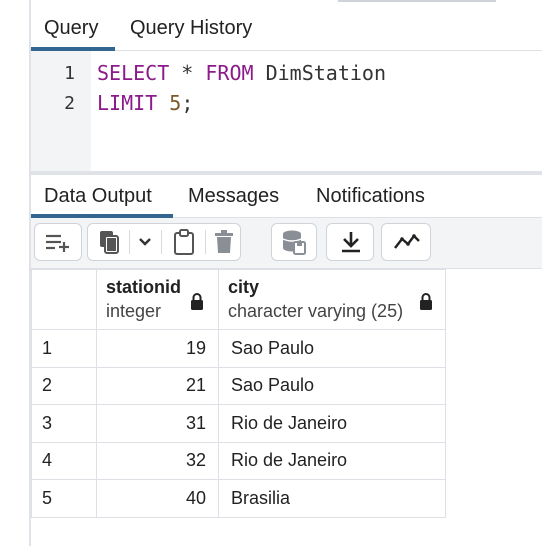 The height and width of the screenshot is (546, 542). I want to click on column-name: city, so click(244, 287).